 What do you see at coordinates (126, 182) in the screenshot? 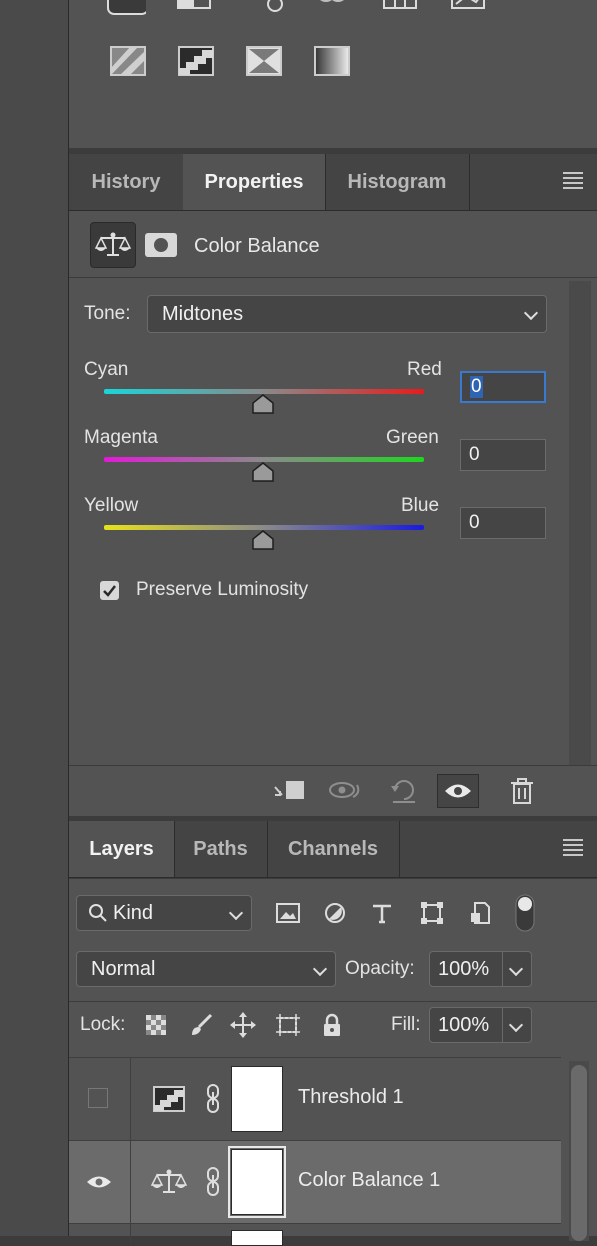
I see `tab-history: History` at bounding box center [126, 182].